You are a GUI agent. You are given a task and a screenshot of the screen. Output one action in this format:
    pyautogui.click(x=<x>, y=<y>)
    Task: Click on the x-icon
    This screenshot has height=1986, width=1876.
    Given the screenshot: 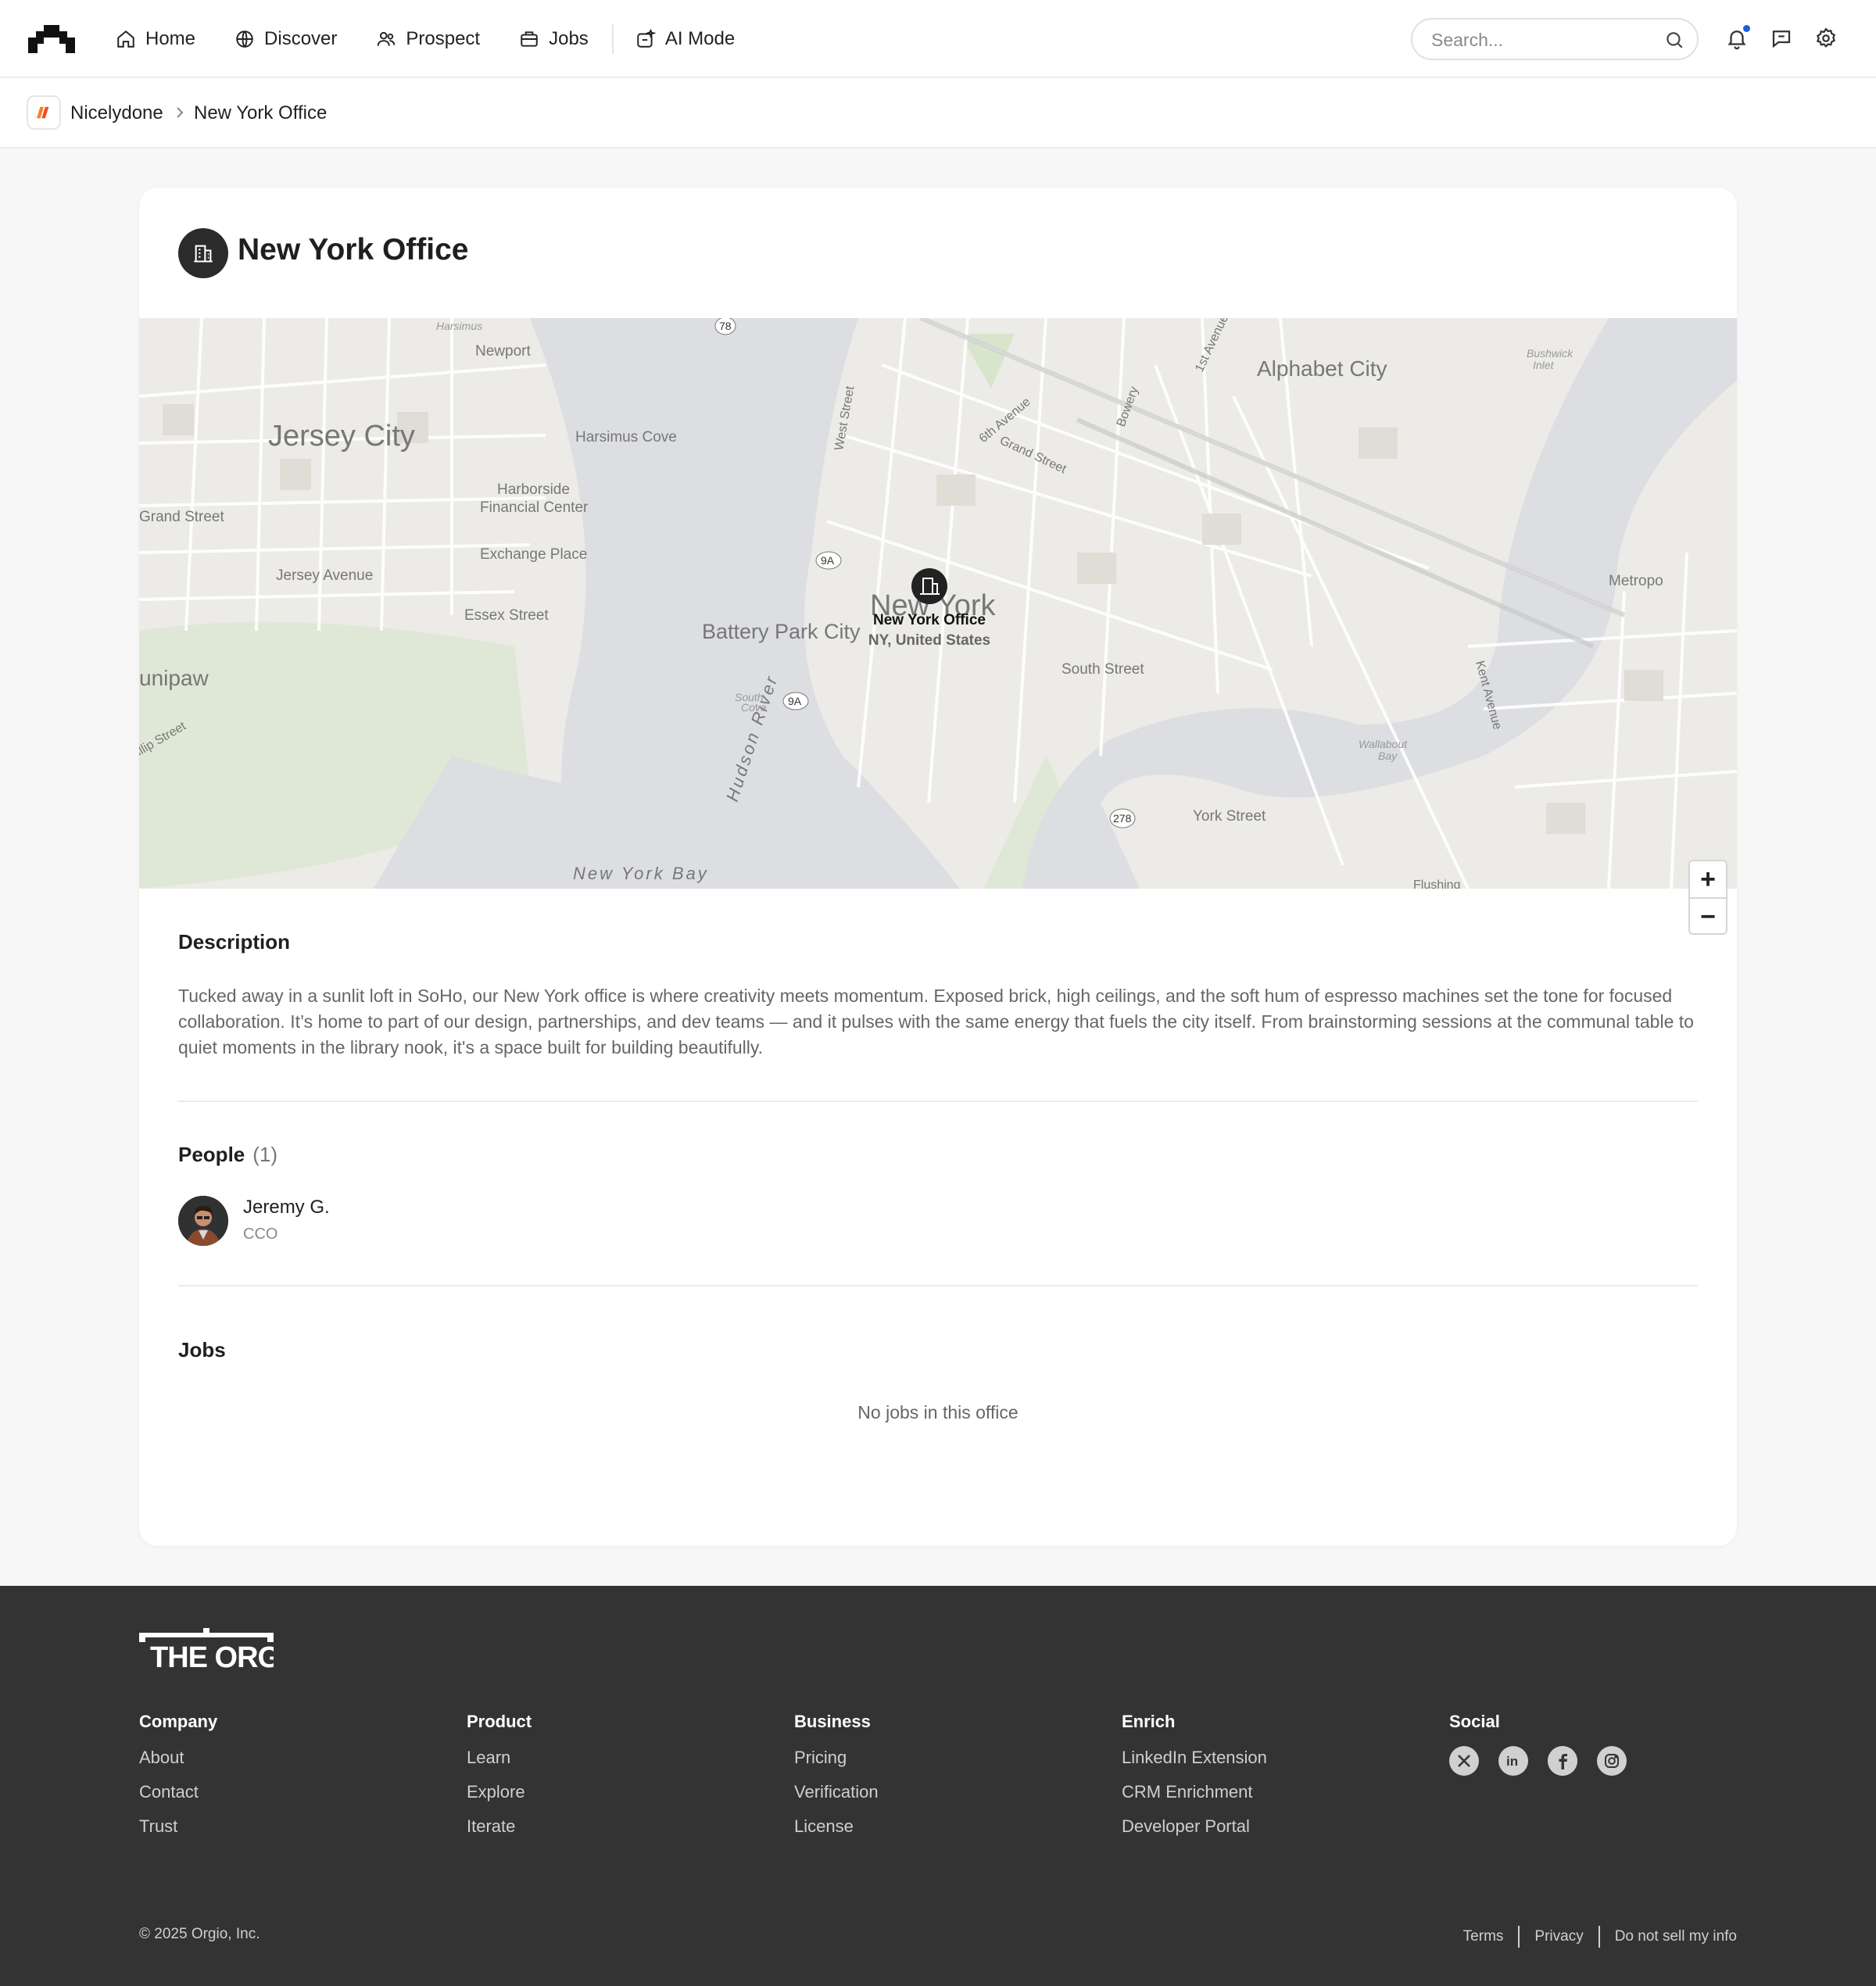 What is the action you would take?
    pyautogui.click(x=1464, y=1761)
    